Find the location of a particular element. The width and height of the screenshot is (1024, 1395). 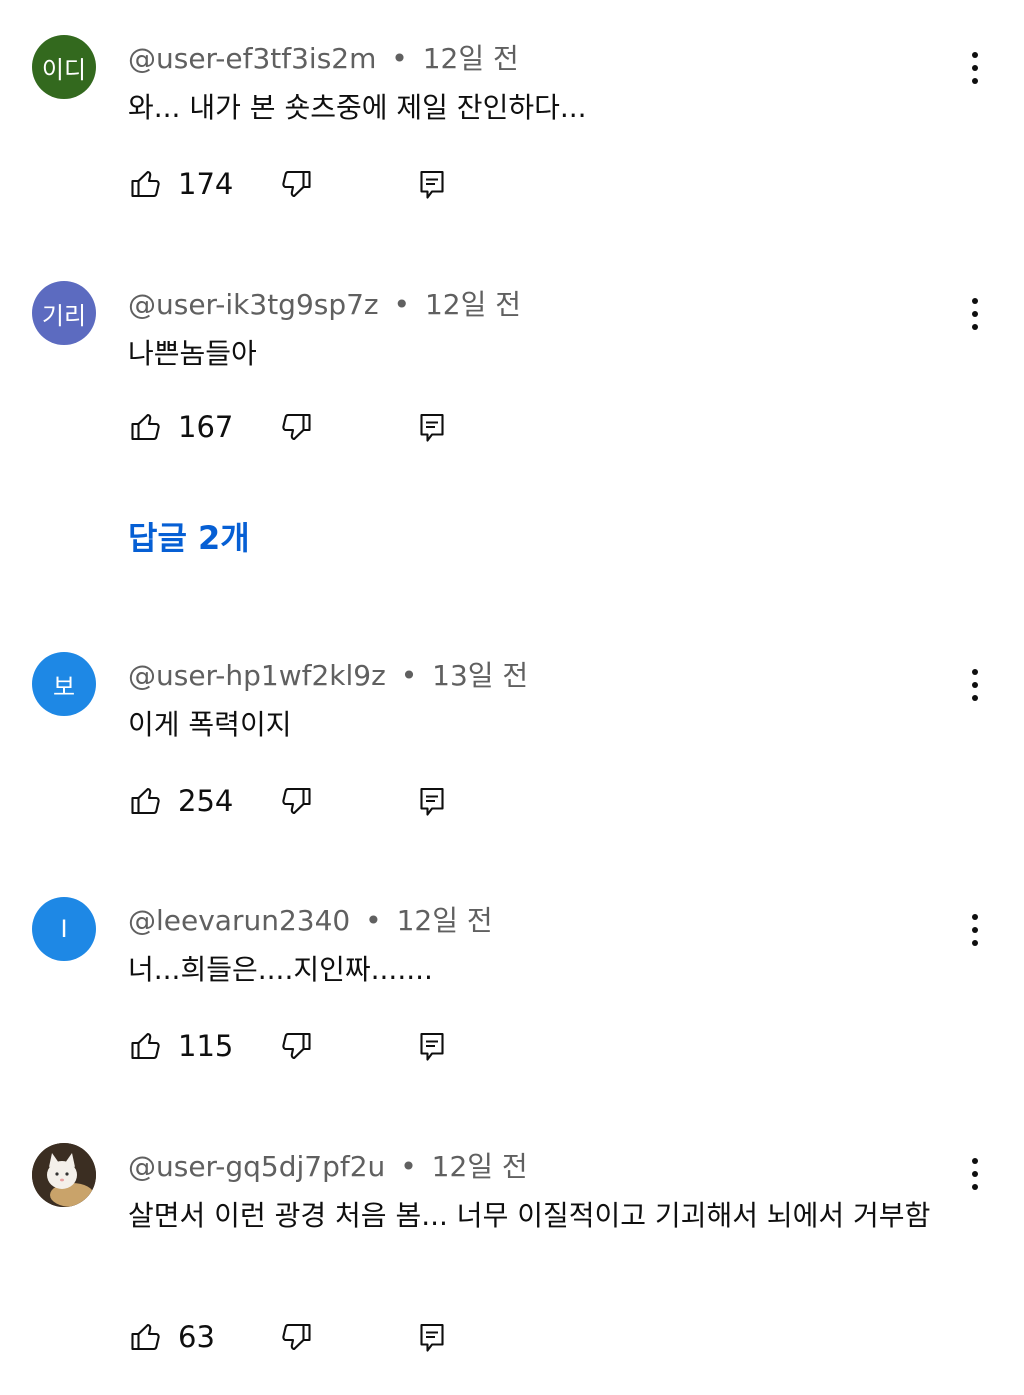

comment-actions: 174 is located at coordinates (286, 184).